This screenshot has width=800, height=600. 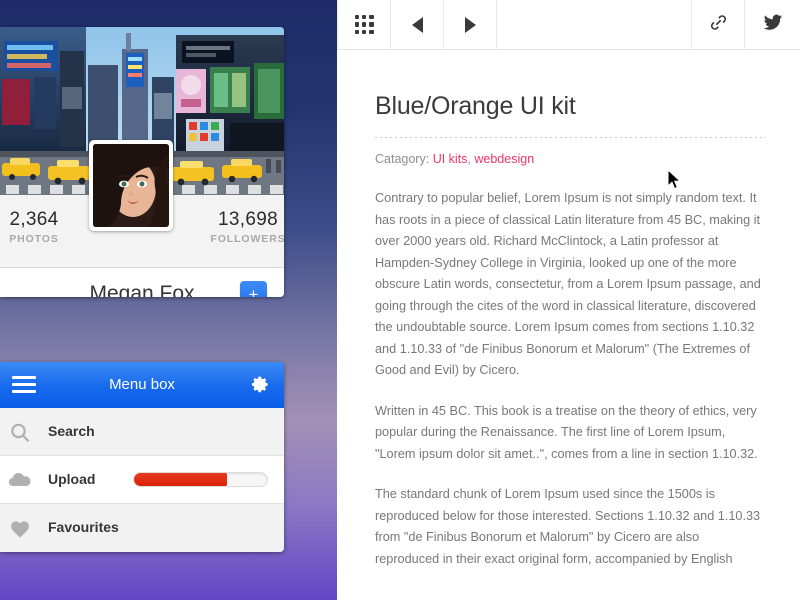 I want to click on stat-followers: 13,698 FOLLOWERS, so click(x=238, y=227).